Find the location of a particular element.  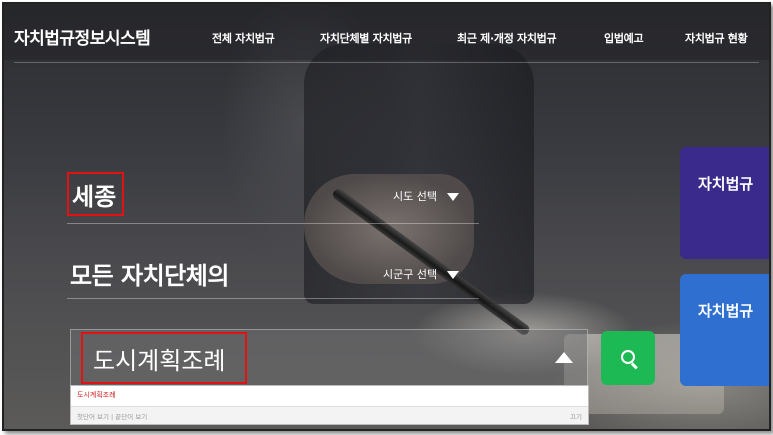

suggestion-footer: 첫단어 보기 | 끝단어 보기 끄기 is located at coordinates (329, 415).